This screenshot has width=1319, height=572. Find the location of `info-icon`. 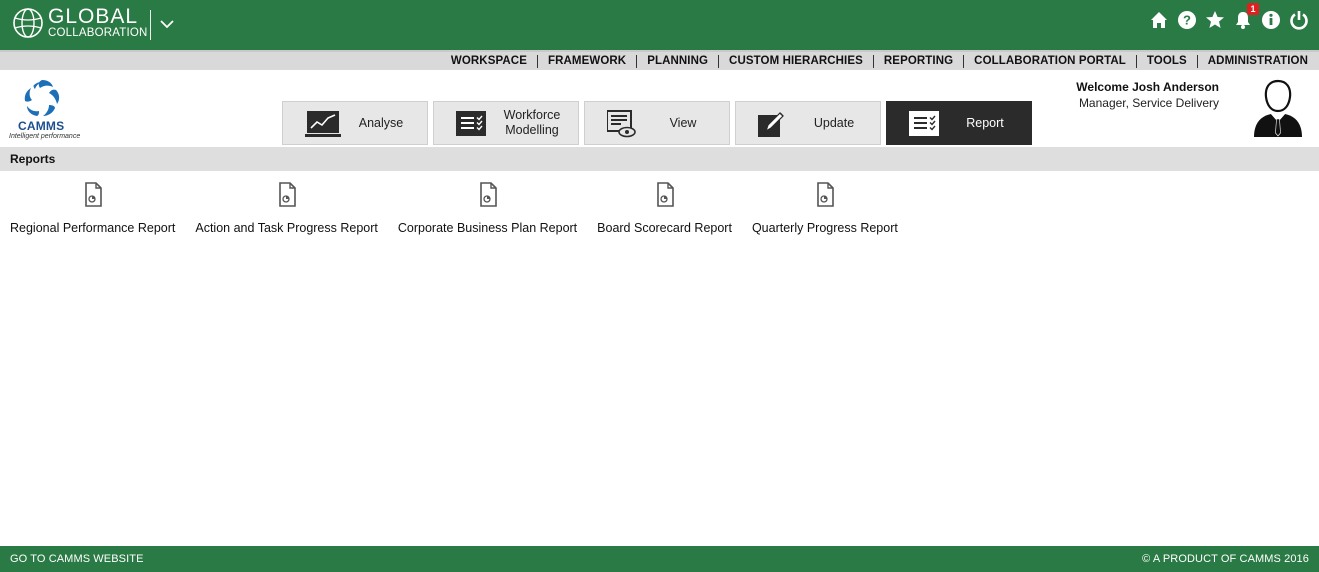

info-icon is located at coordinates (1271, 20).